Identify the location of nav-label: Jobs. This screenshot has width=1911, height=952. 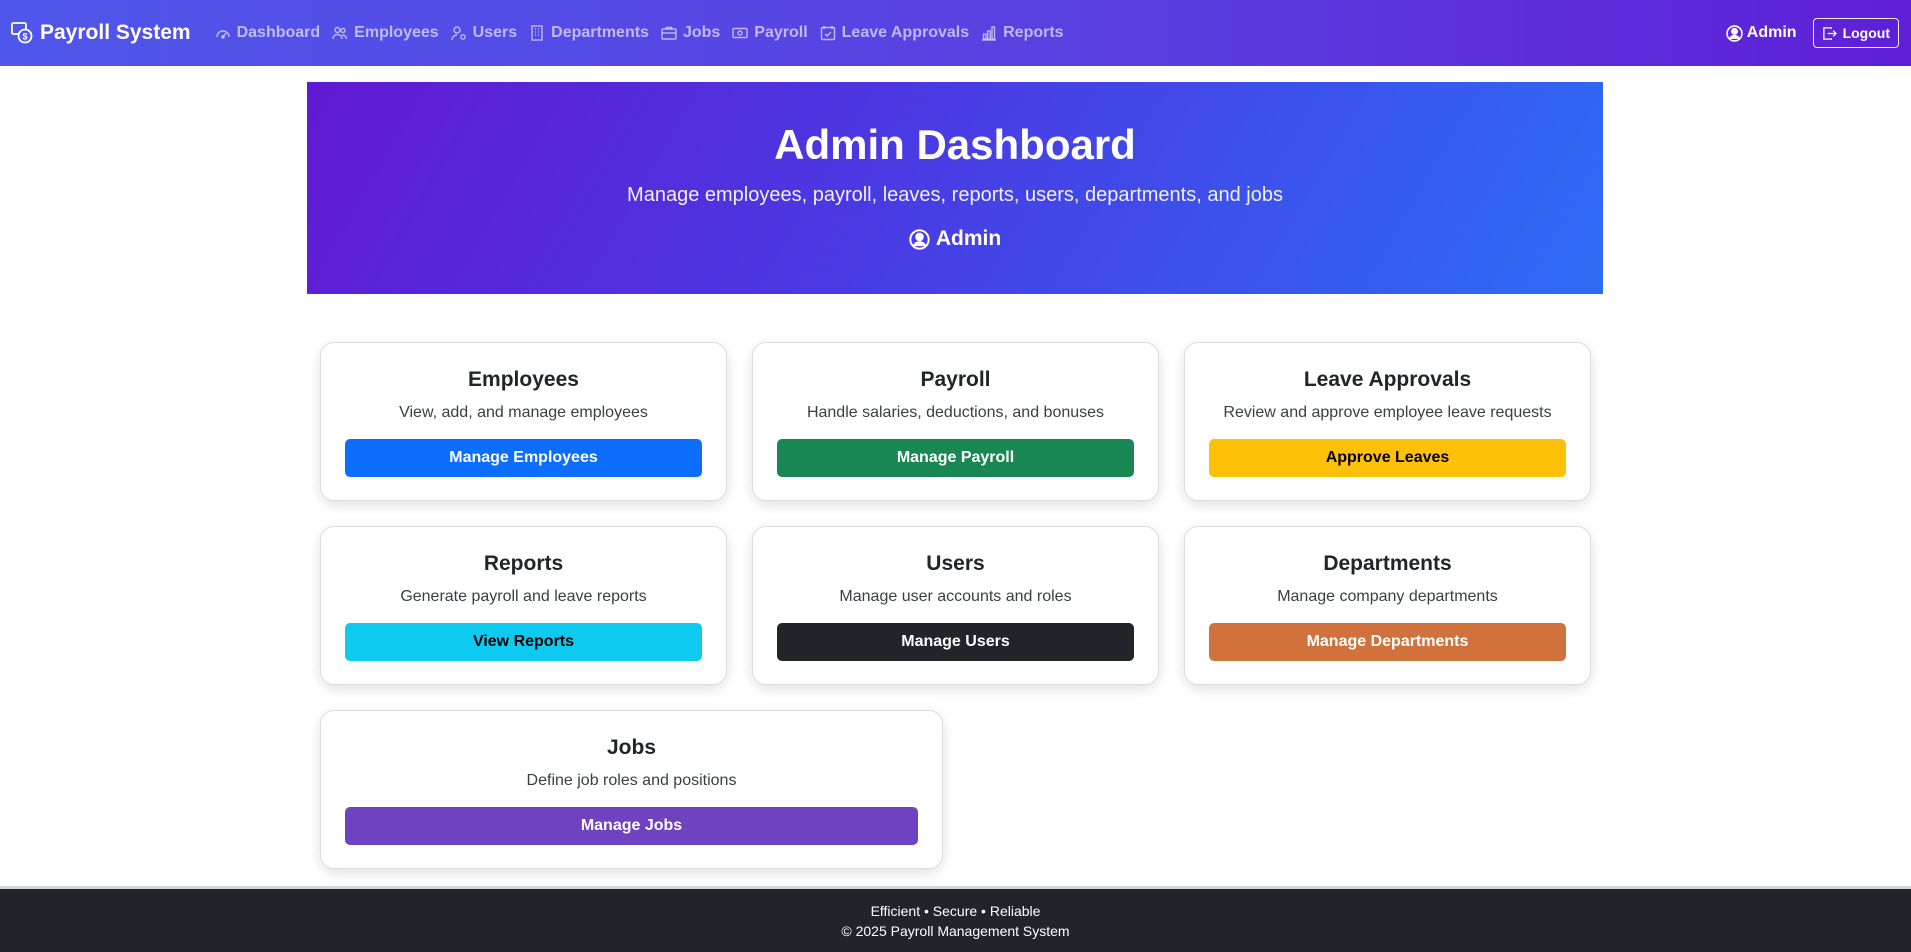
(701, 32).